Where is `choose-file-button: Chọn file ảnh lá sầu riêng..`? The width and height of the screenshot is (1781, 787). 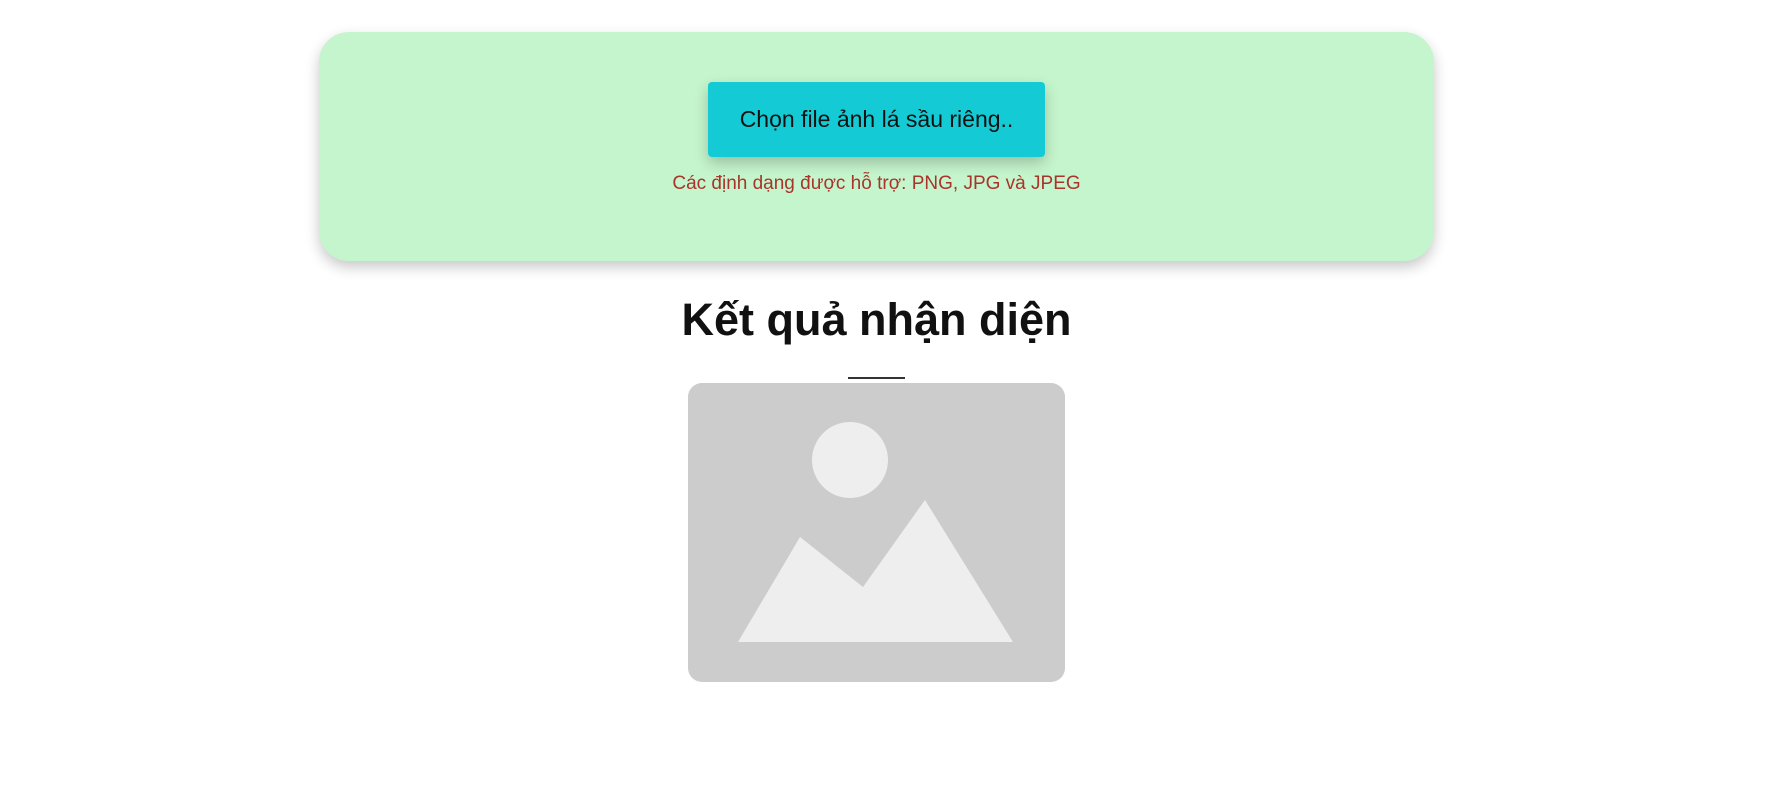
choose-file-button: Chọn file ảnh lá sầu riêng.. is located at coordinates (876, 119).